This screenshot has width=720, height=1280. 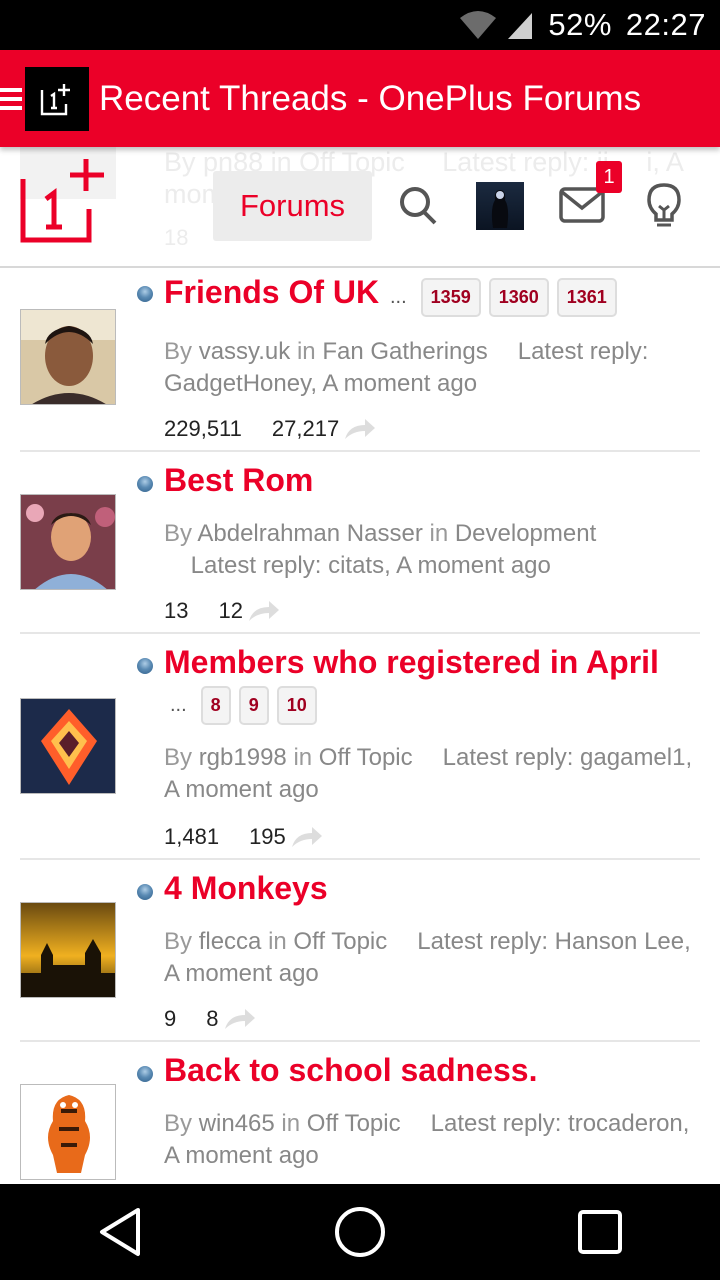 What do you see at coordinates (192, 836) in the screenshot?
I see `reply-count: 1,481` at bounding box center [192, 836].